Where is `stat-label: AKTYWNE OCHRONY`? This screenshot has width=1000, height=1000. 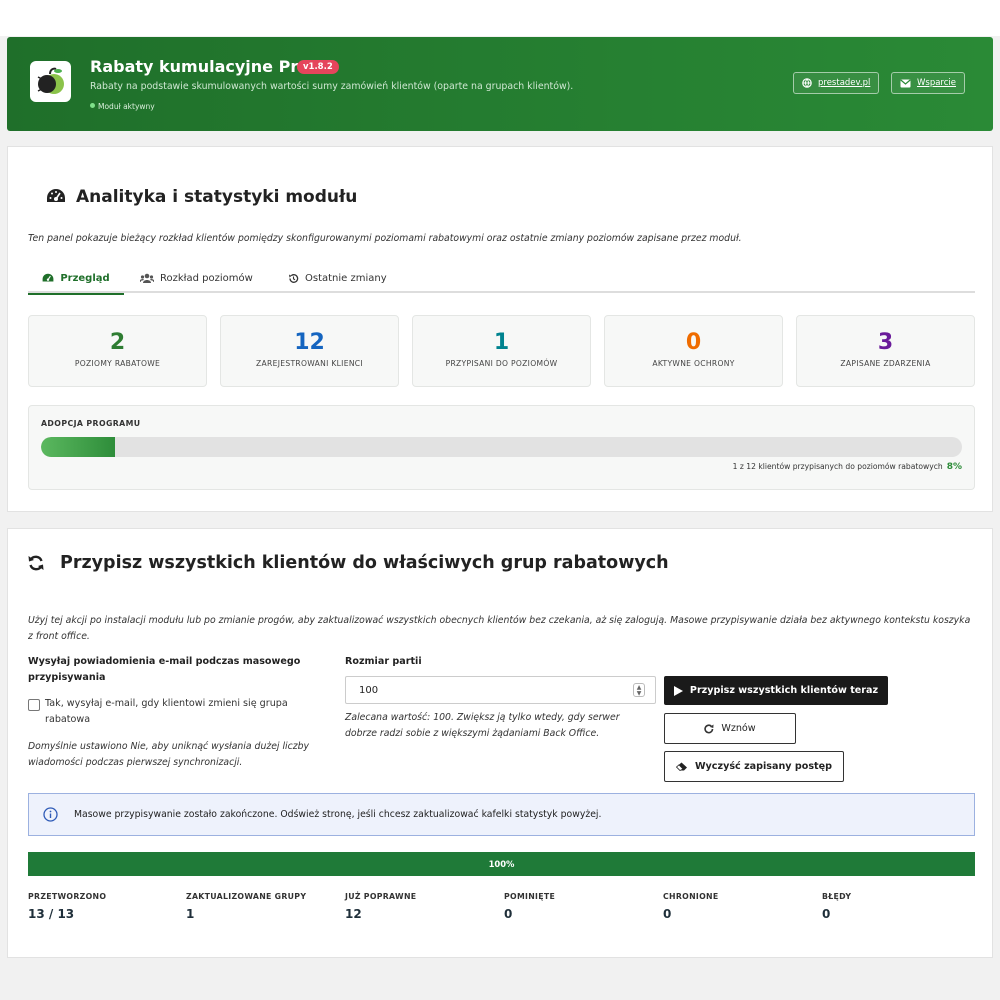 stat-label: AKTYWNE OCHRONY is located at coordinates (693, 363).